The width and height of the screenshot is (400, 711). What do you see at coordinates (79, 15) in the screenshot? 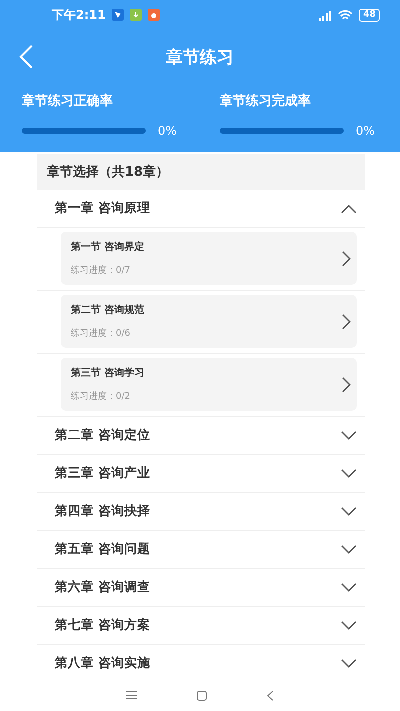
I see `status-time: 下午2:11` at bounding box center [79, 15].